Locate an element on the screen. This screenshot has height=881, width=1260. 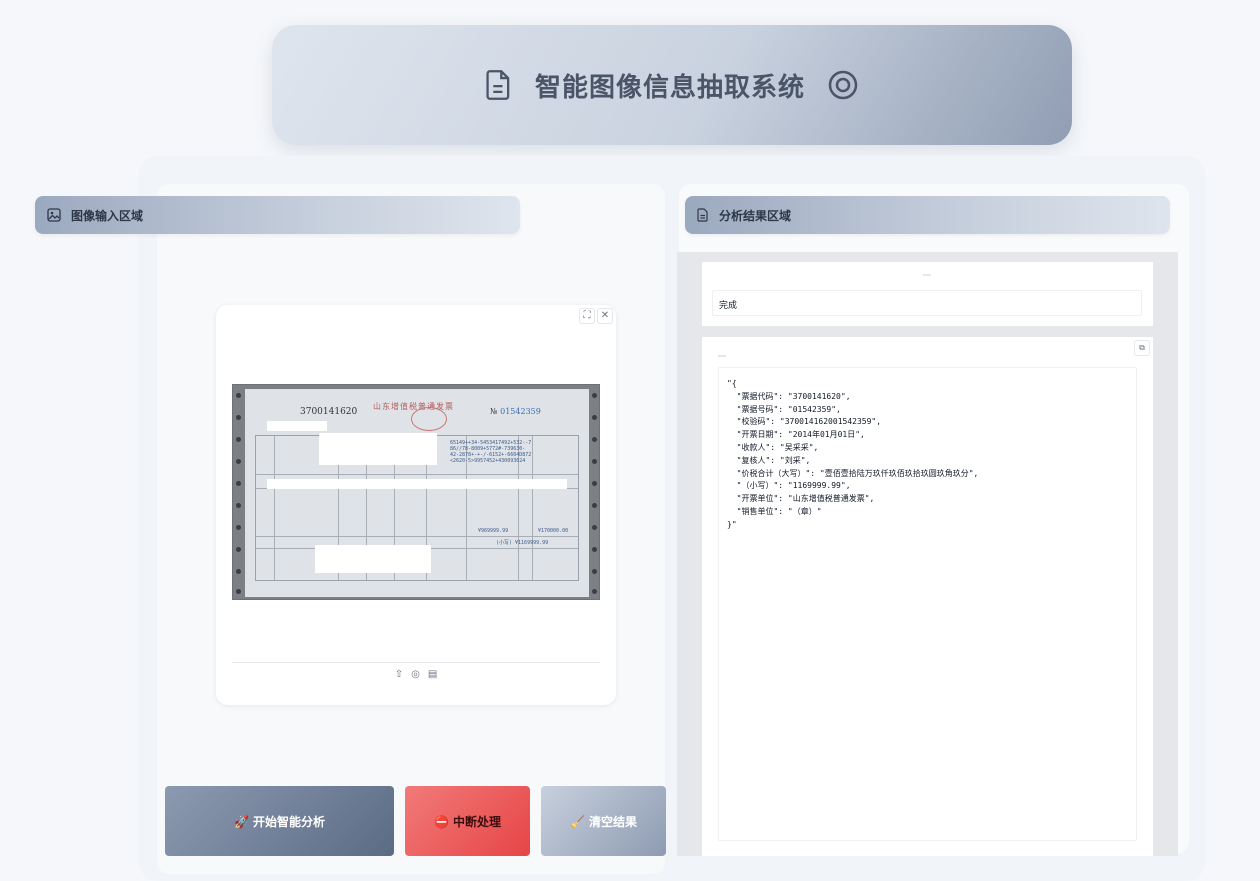
target-icon is located at coordinates (843, 85).